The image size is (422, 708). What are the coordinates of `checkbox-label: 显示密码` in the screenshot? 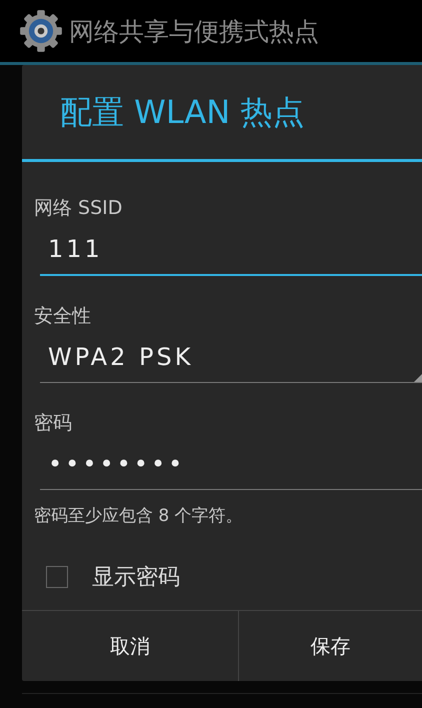 It's located at (136, 578).